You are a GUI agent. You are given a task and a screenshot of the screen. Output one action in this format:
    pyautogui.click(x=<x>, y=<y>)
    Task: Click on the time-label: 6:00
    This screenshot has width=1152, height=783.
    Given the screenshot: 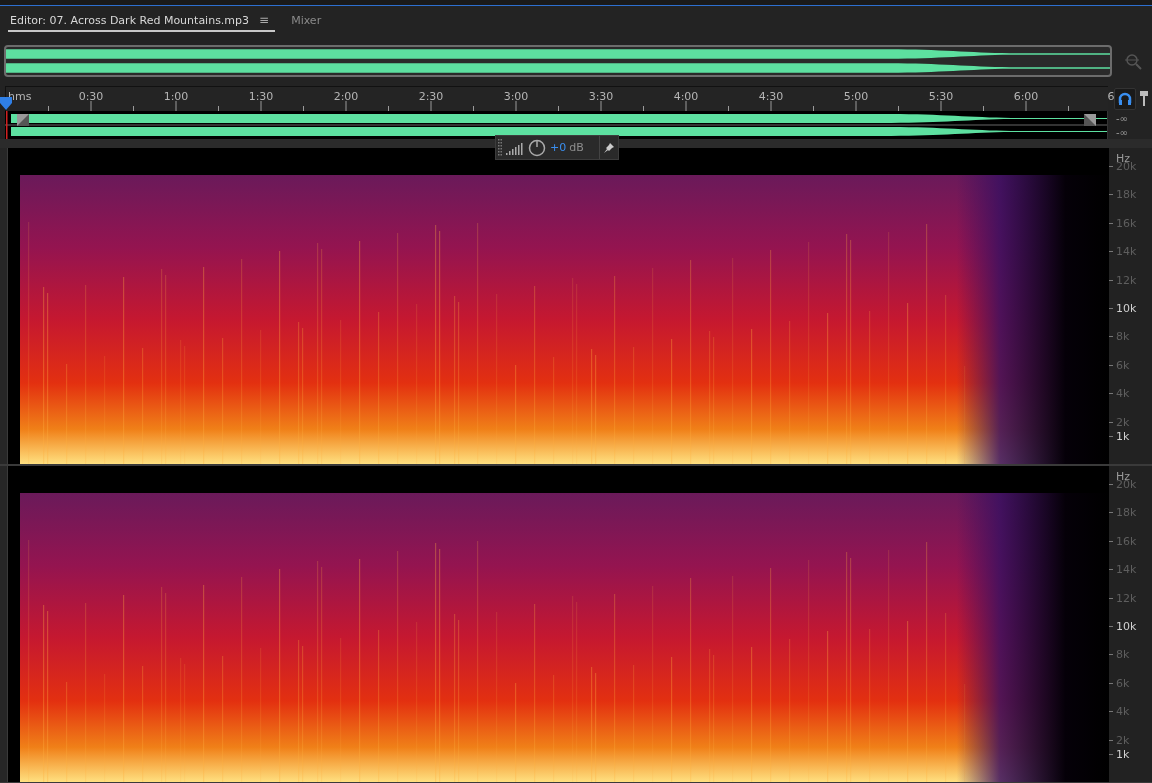 What is the action you would take?
    pyautogui.click(x=1026, y=96)
    